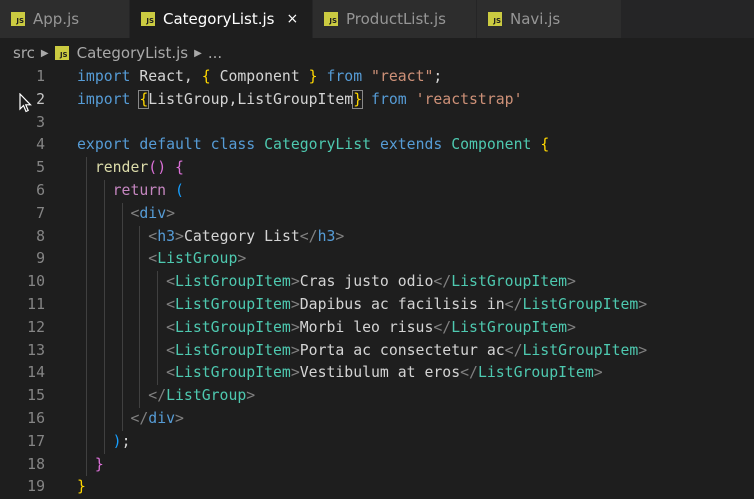  What do you see at coordinates (377, 214) in the screenshot?
I see `code-line: 7 <div>` at bounding box center [377, 214].